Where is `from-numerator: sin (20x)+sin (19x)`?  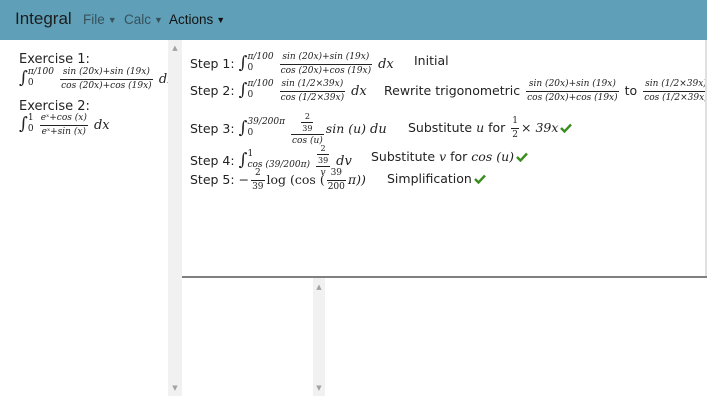 from-numerator: sin (20x)+sin (19x) is located at coordinates (572, 85).